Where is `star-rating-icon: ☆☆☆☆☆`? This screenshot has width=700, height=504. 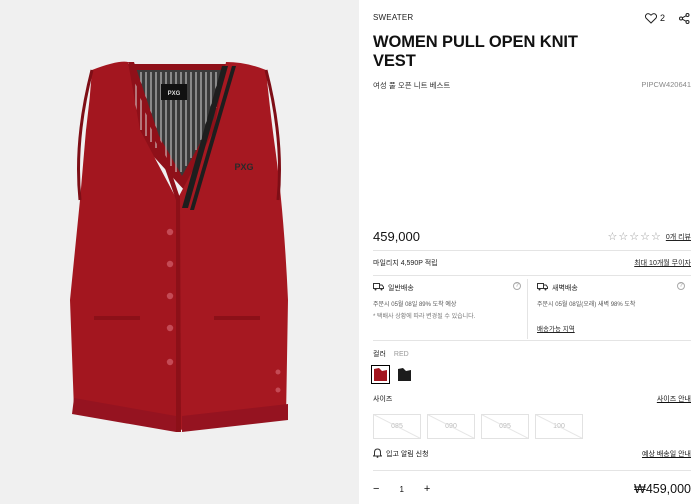 star-rating-icon: ☆☆☆☆☆ is located at coordinates (634, 237).